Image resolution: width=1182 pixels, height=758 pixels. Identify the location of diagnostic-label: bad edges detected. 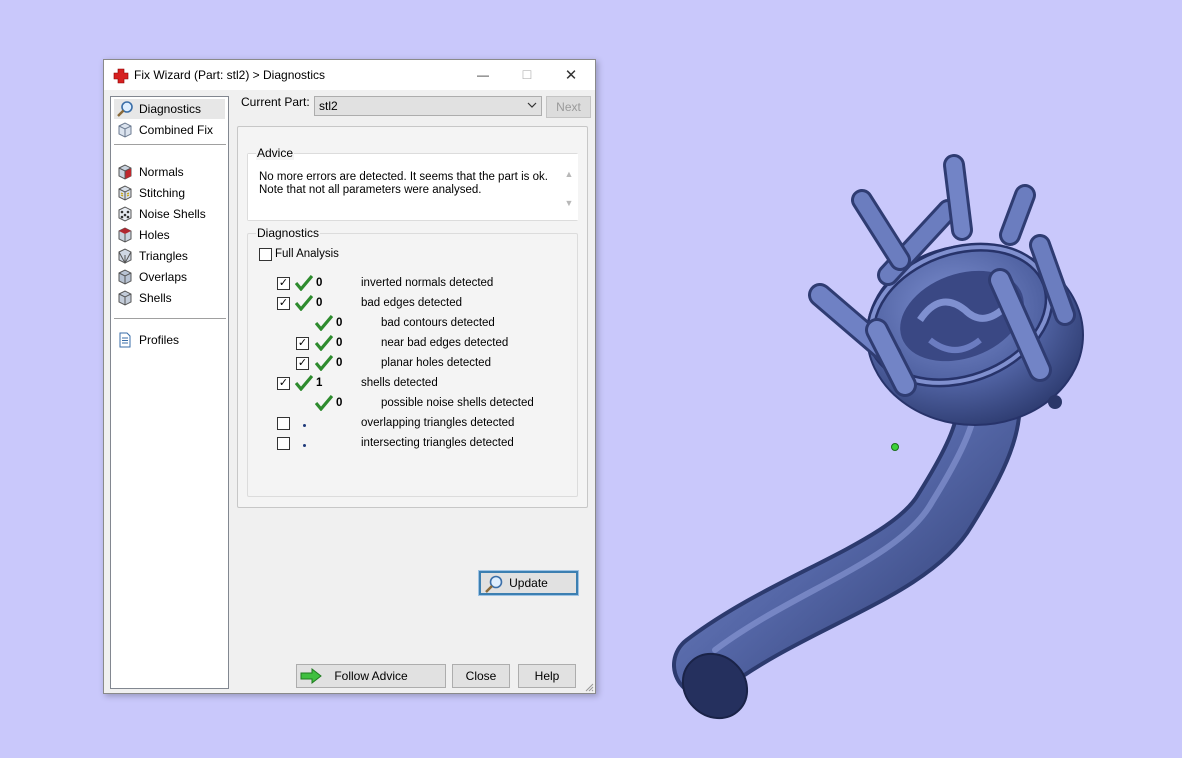
(412, 303).